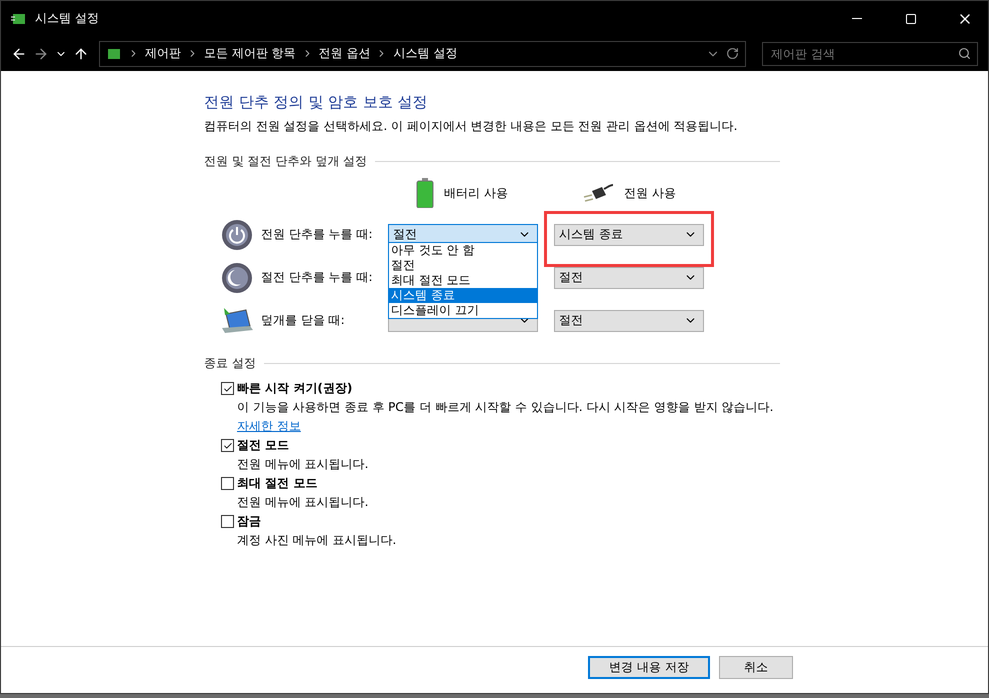 This screenshot has width=989, height=698. I want to click on checkbox-option: 최대 절전 모드, so click(604, 483).